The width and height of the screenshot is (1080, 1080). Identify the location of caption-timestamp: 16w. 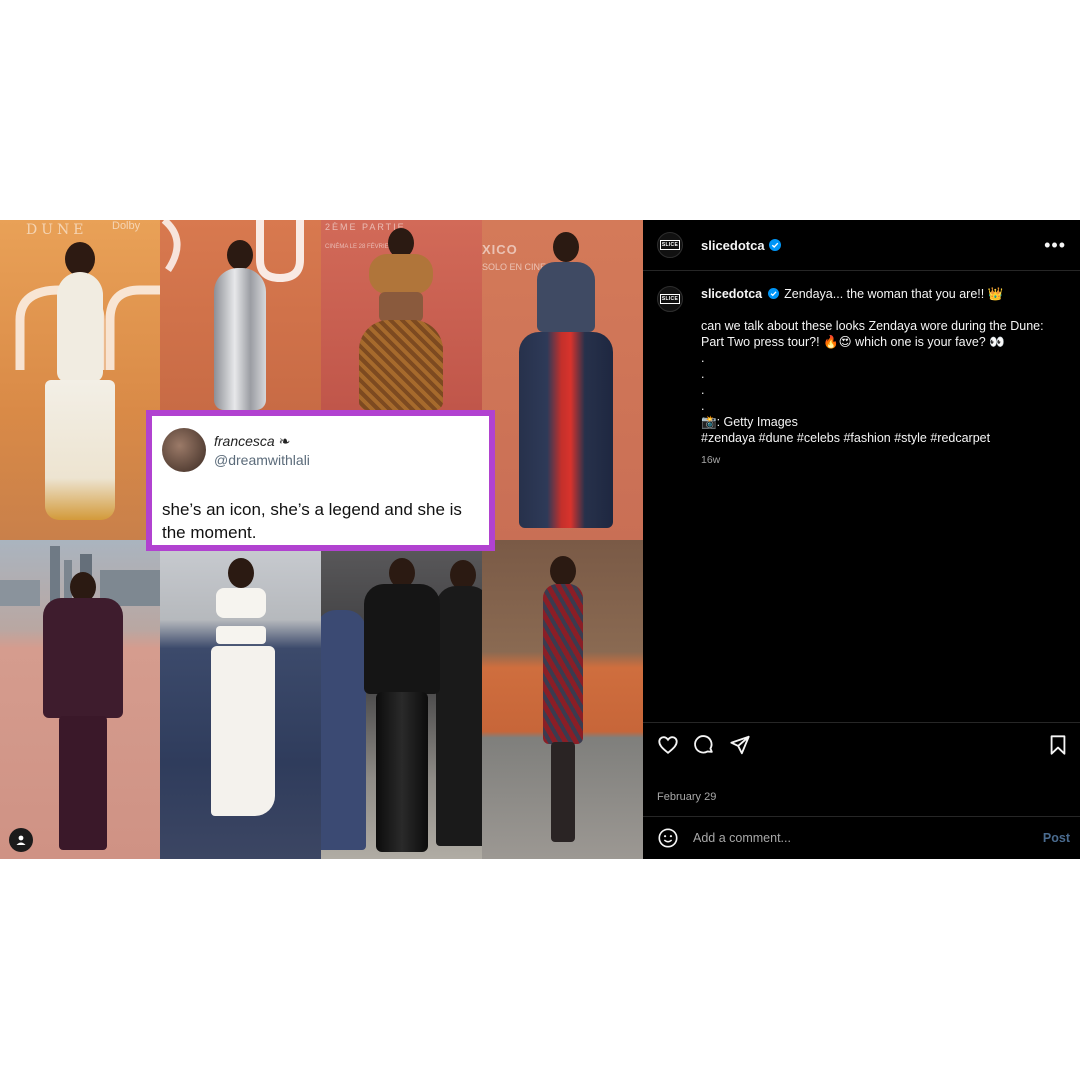
(883, 460).